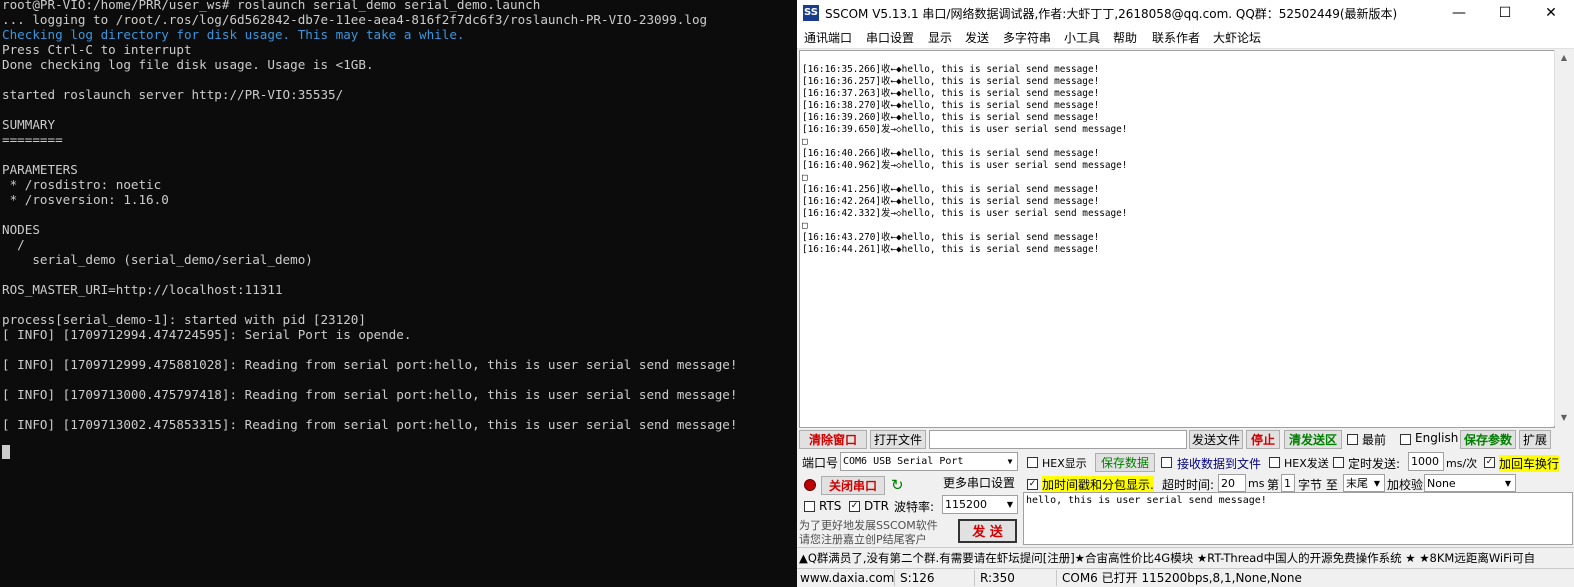 This screenshot has height=587, width=1574. Describe the element at coordinates (1298, 518) in the screenshot. I see `send-text-area: hello, this is user serial send message!` at that location.